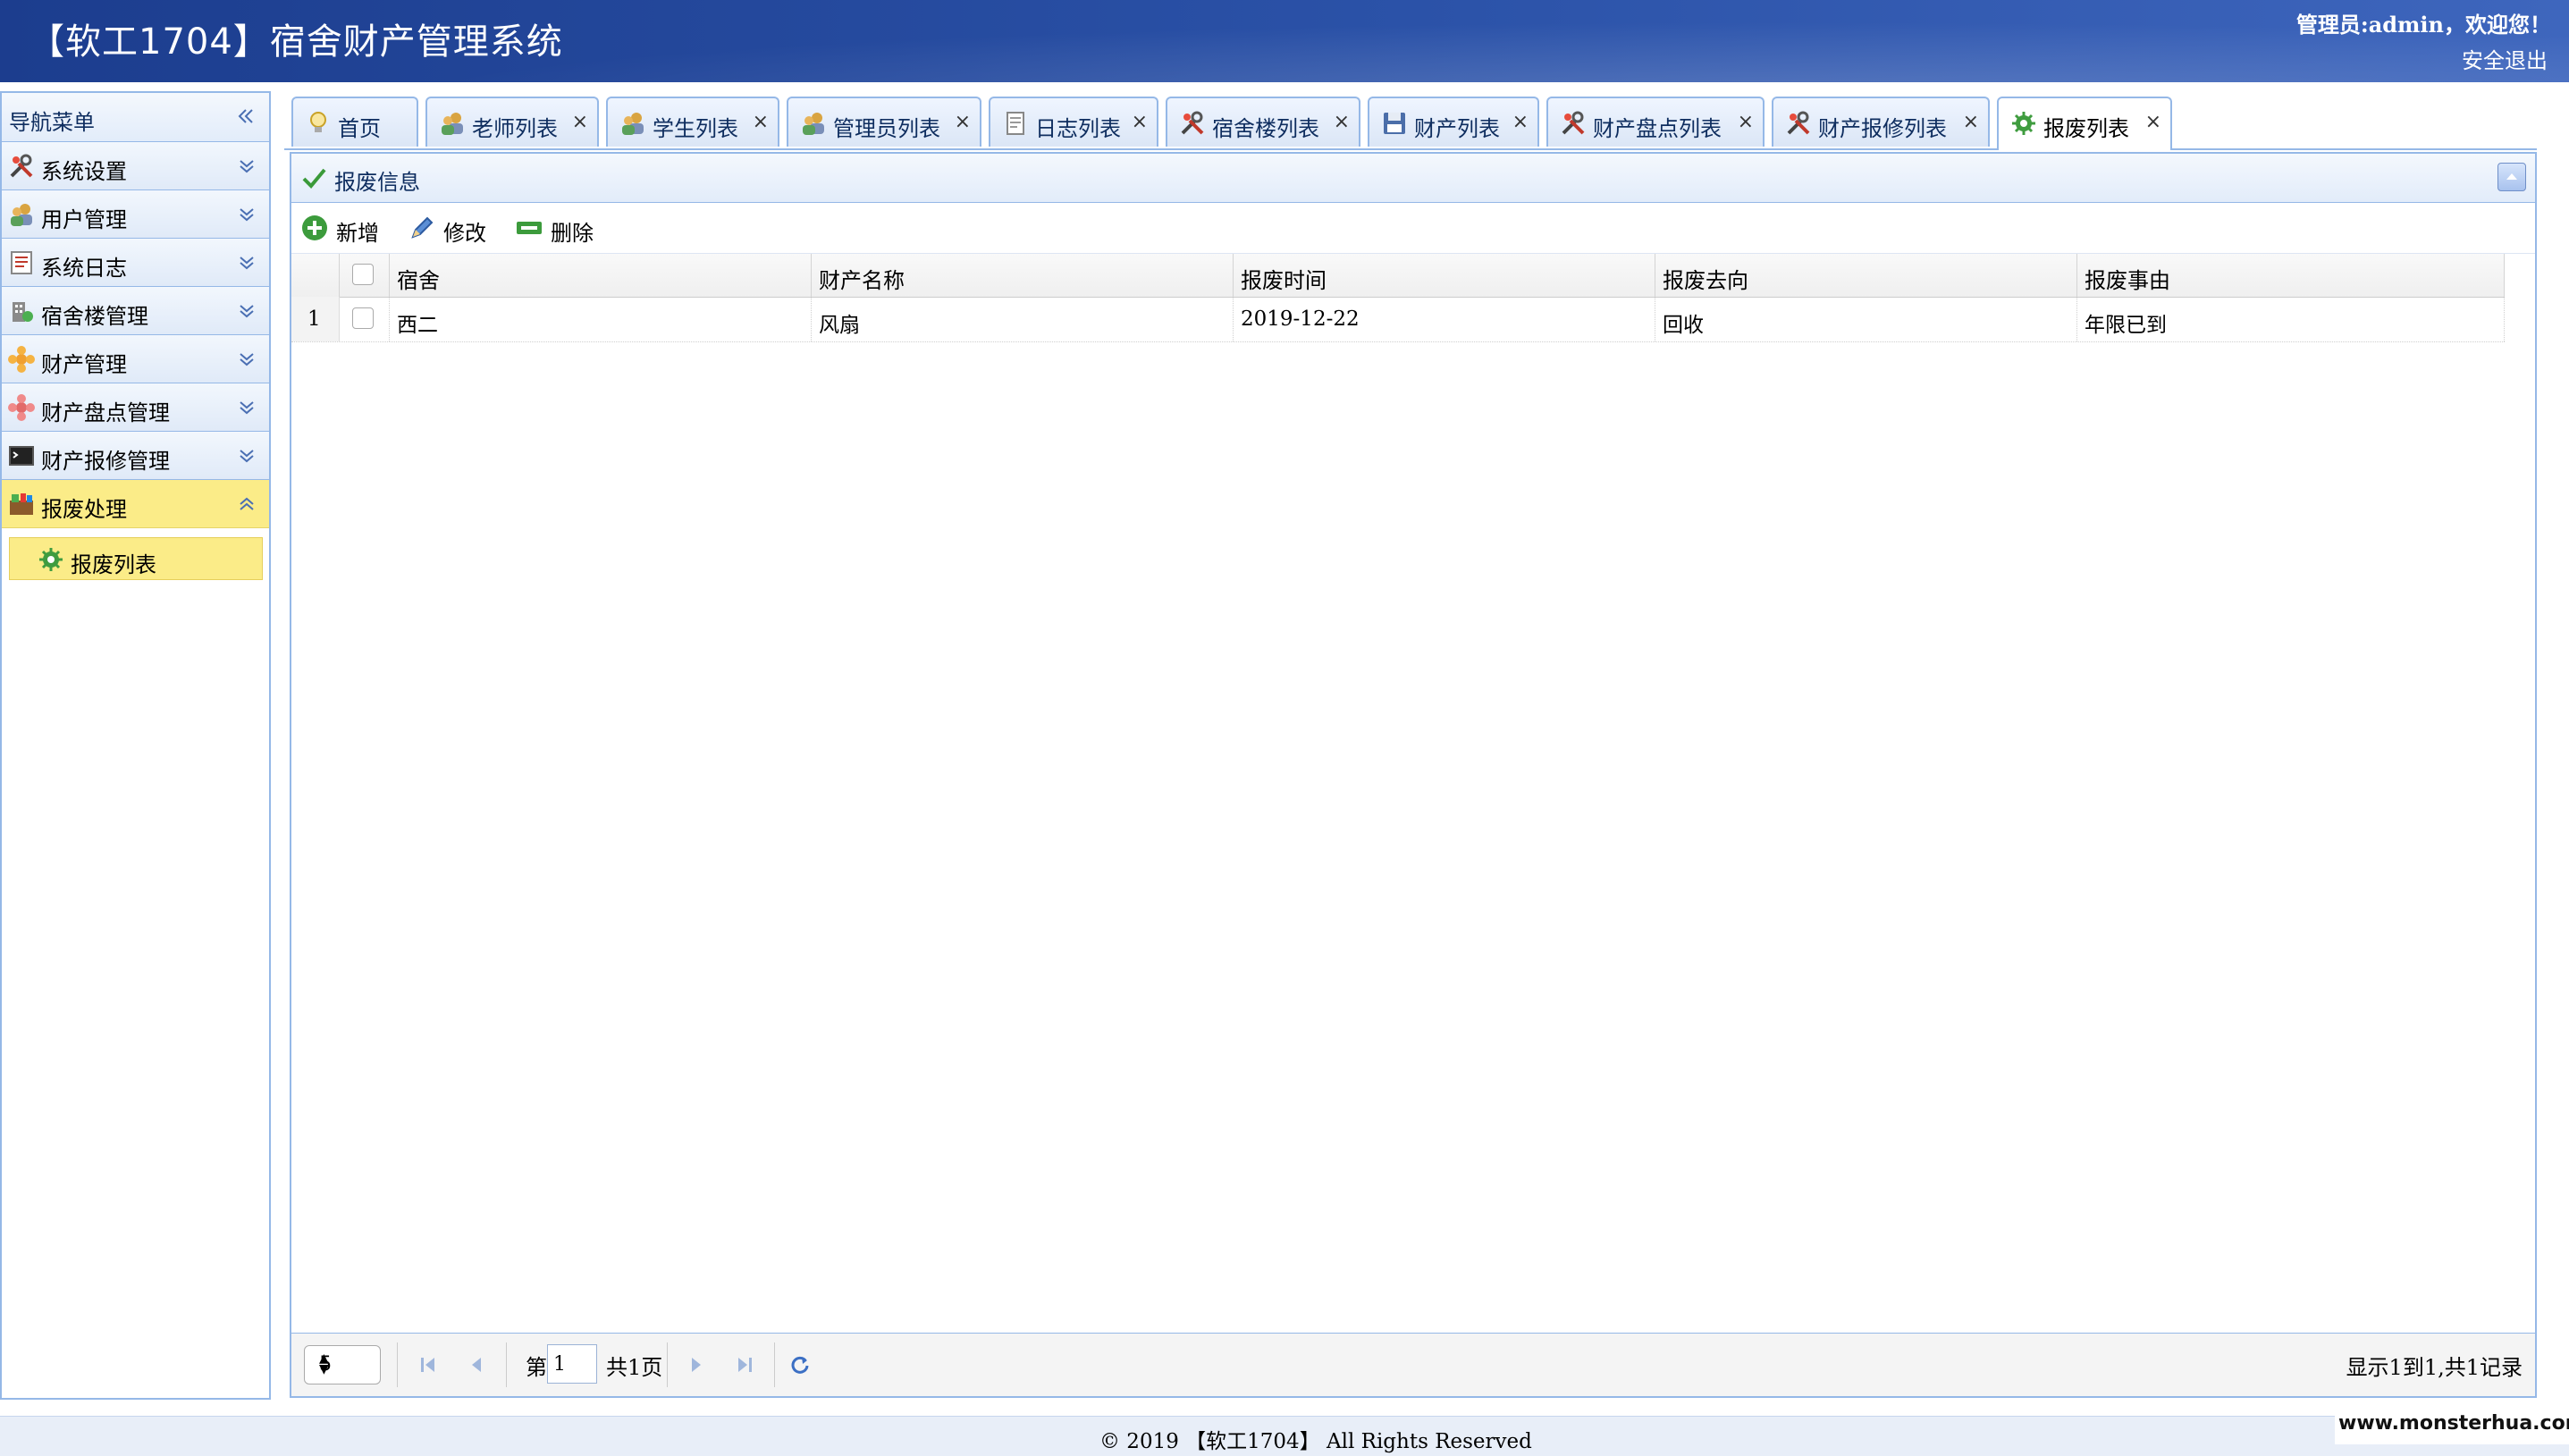 The height and width of the screenshot is (1456, 2569). Describe the element at coordinates (1657, 128) in the screenshot. I see `tab-label: 财产盘点列表` at that location.